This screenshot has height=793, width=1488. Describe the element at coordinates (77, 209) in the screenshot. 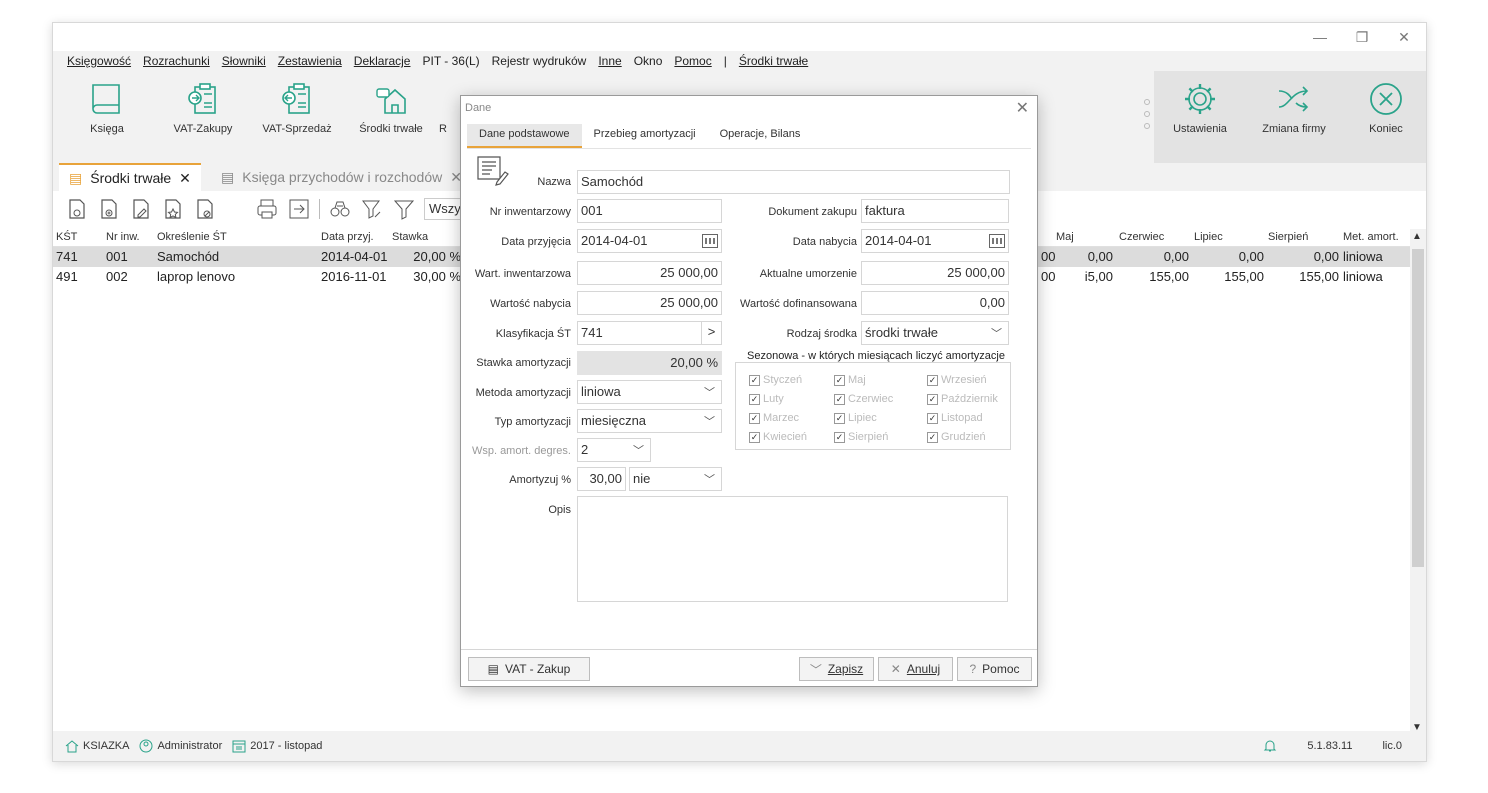

I see `preview-document-icon` at that location.